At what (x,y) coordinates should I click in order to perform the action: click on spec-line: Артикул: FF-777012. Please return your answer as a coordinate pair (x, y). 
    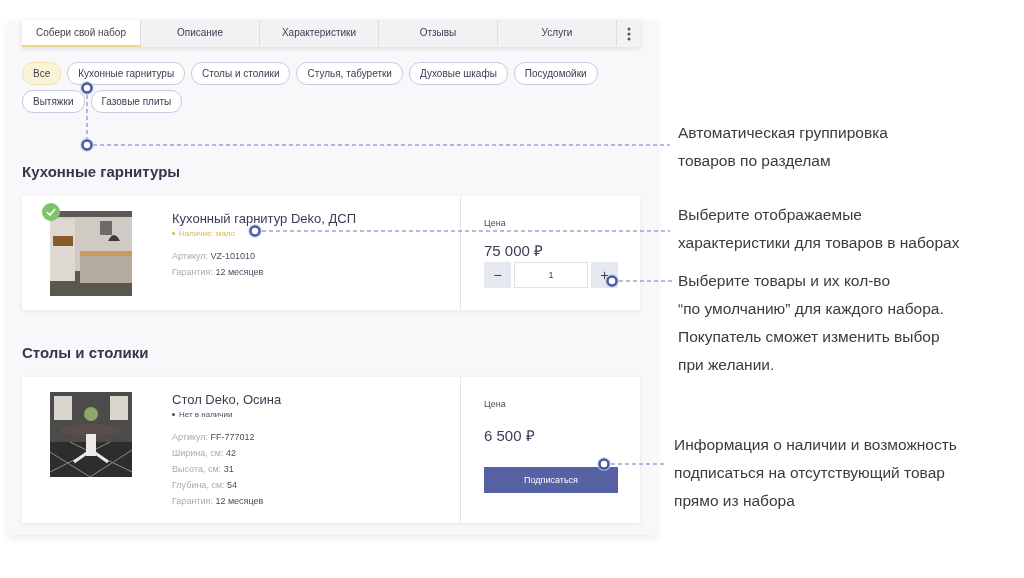
    Looking at the image, I should click on (214, 437).